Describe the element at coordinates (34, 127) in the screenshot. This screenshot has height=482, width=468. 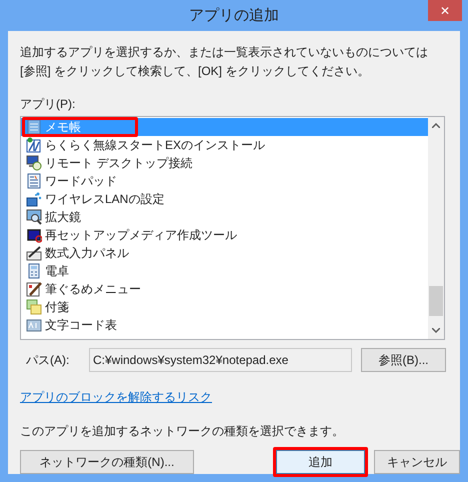
I see `notepad-icon` at that location.